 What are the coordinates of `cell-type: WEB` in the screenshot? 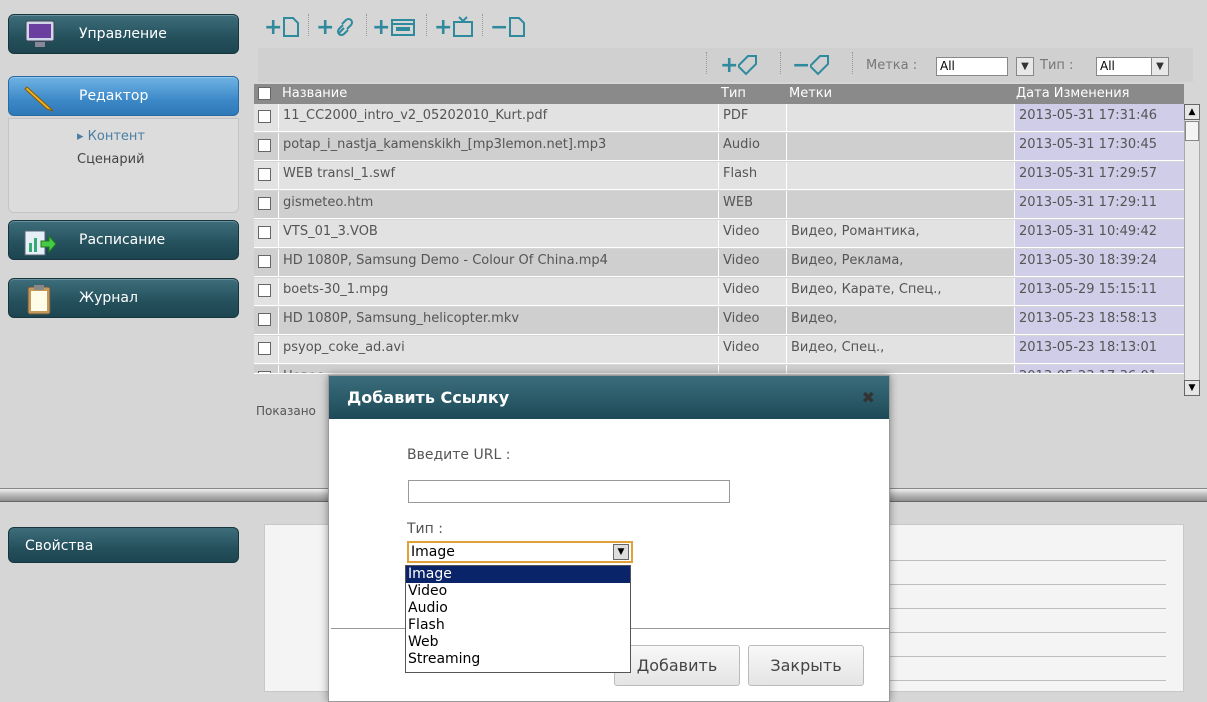 It's located at (752, 204).